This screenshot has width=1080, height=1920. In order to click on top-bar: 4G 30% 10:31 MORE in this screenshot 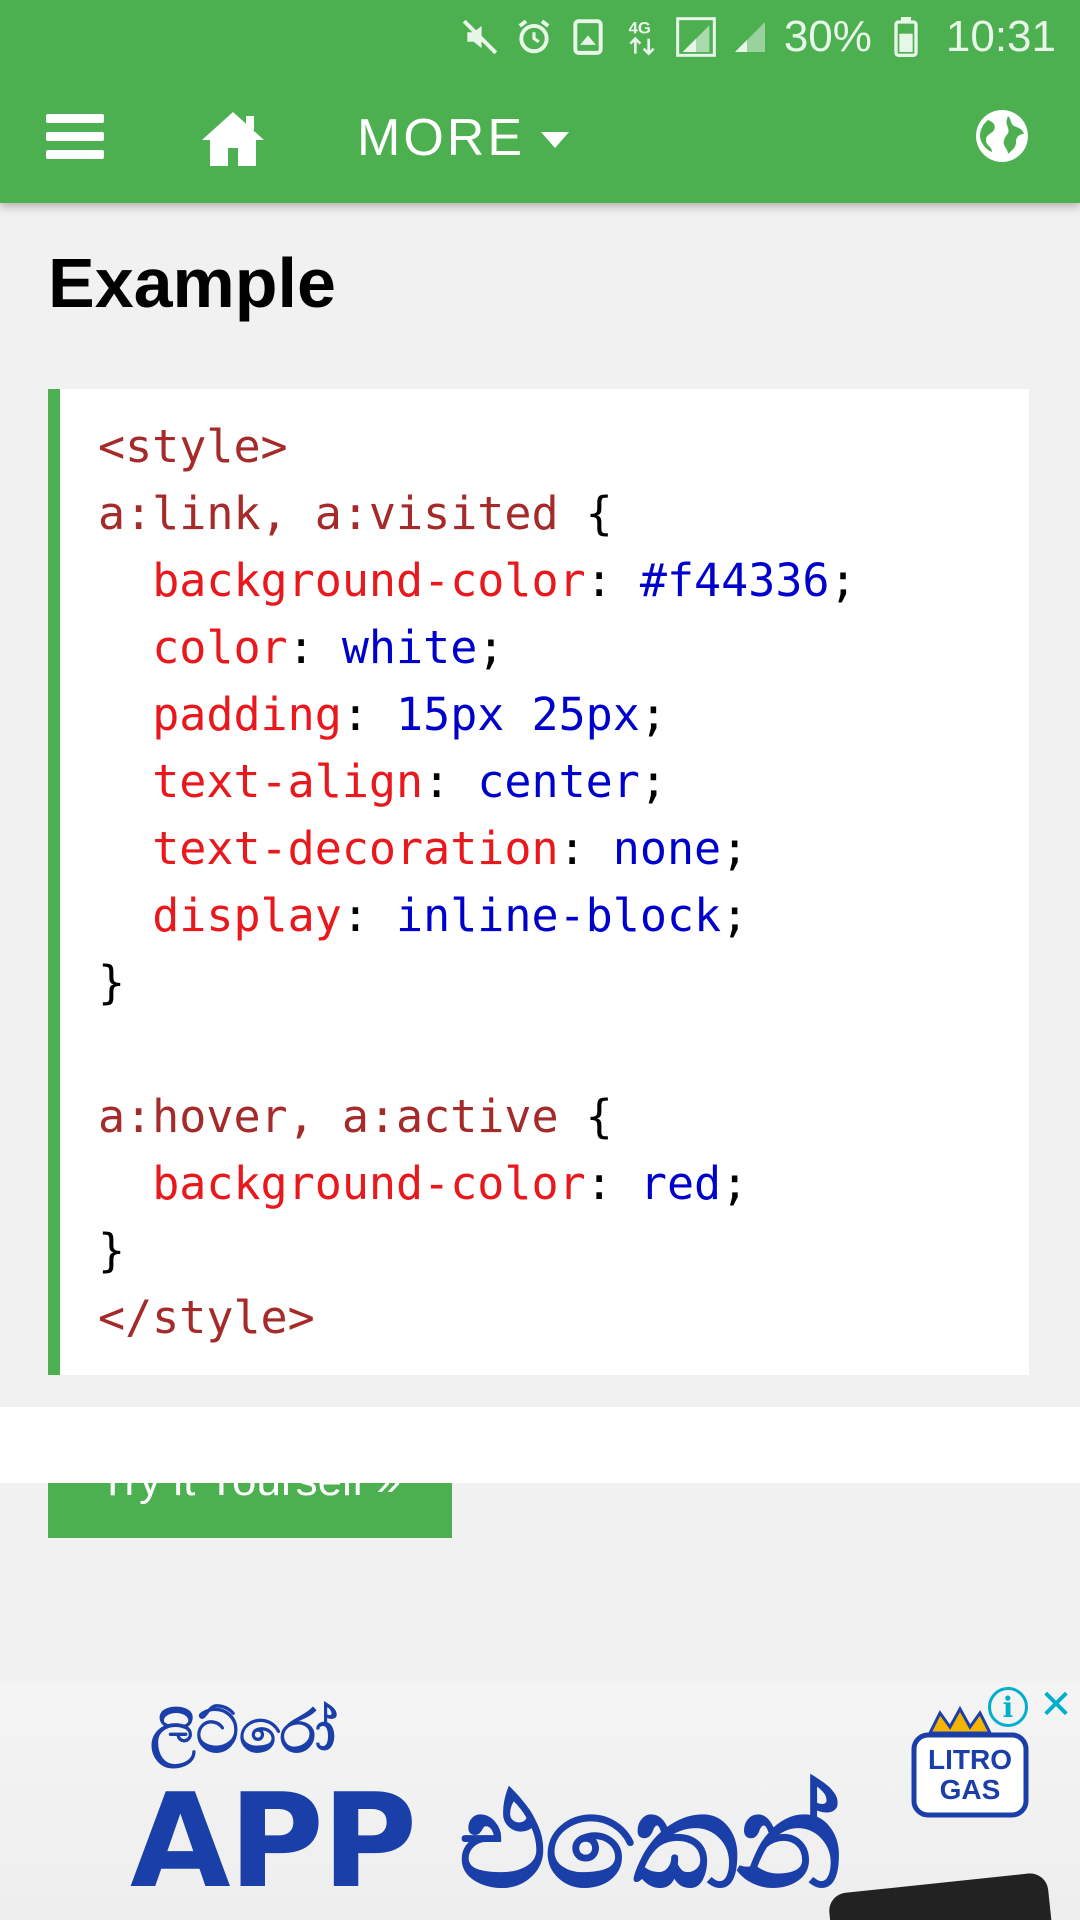, I will do `click(540, 101)`.